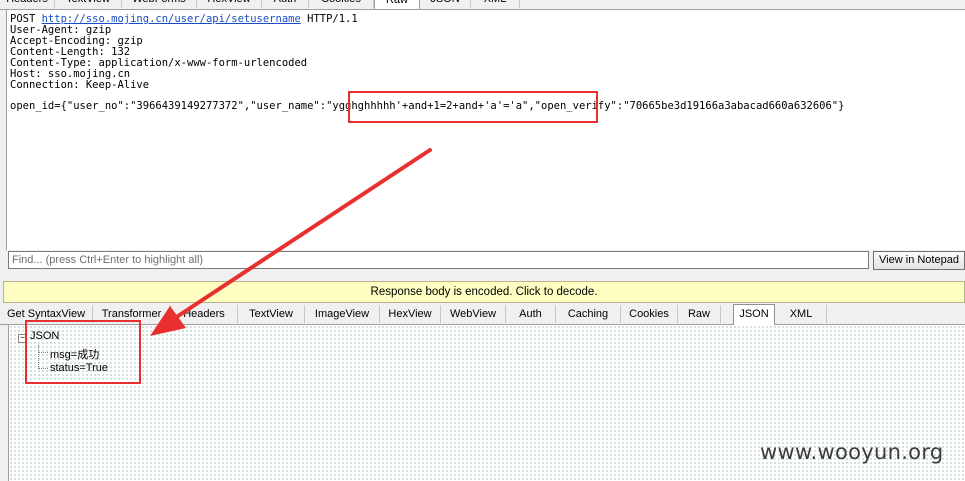  Describe the element at coordinates (919, 260) in the screenshot. I see `view-in-notepad-button: View in Notepad` at that location.